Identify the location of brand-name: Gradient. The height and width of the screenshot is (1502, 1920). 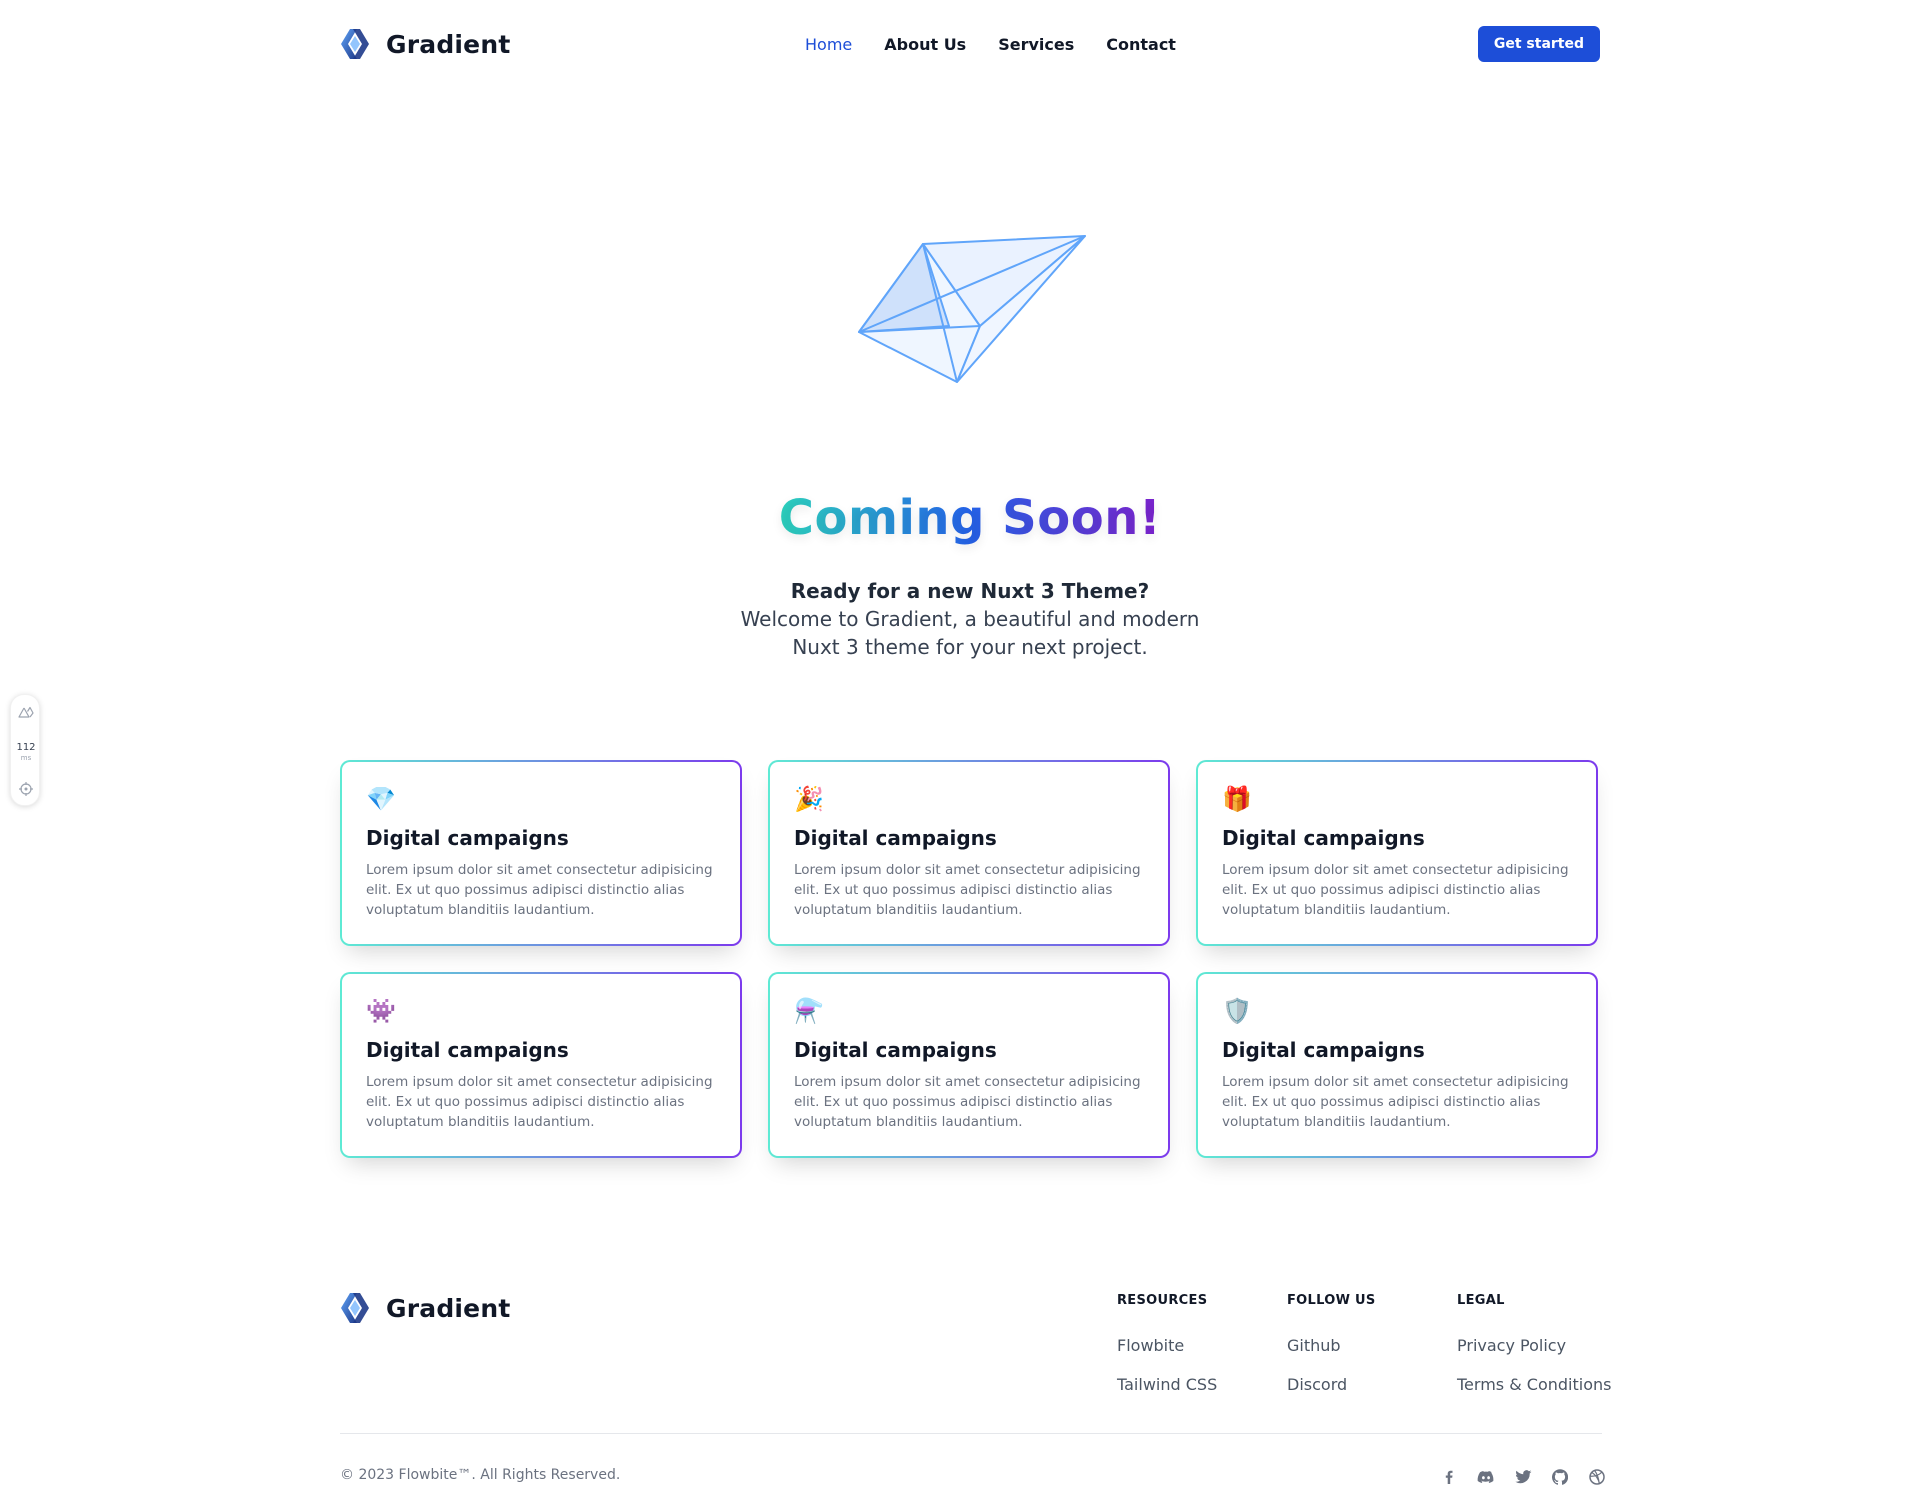
(448, 44).